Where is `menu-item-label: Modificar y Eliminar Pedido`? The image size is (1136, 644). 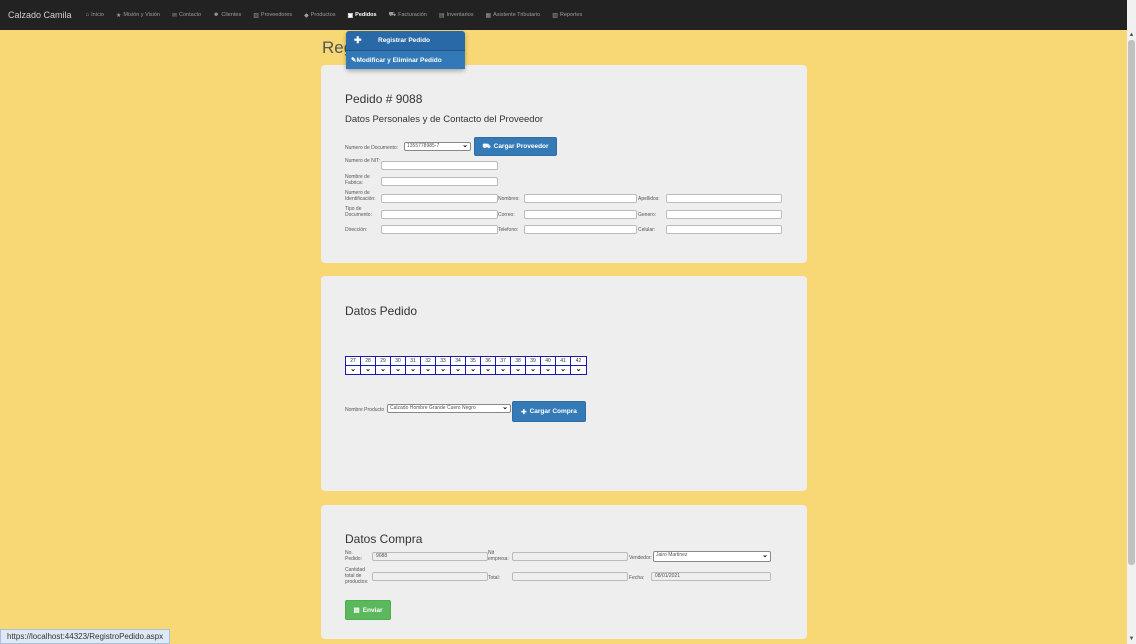 menu-item-label: Modificar y Eliminar Pedido is located at coordinates (399, 60).